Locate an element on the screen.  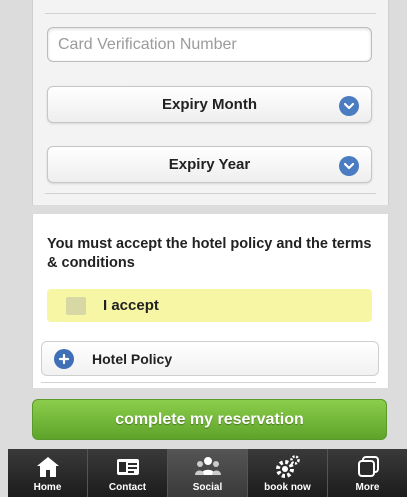
nav-label: book now is located at coordinates (287, 487).